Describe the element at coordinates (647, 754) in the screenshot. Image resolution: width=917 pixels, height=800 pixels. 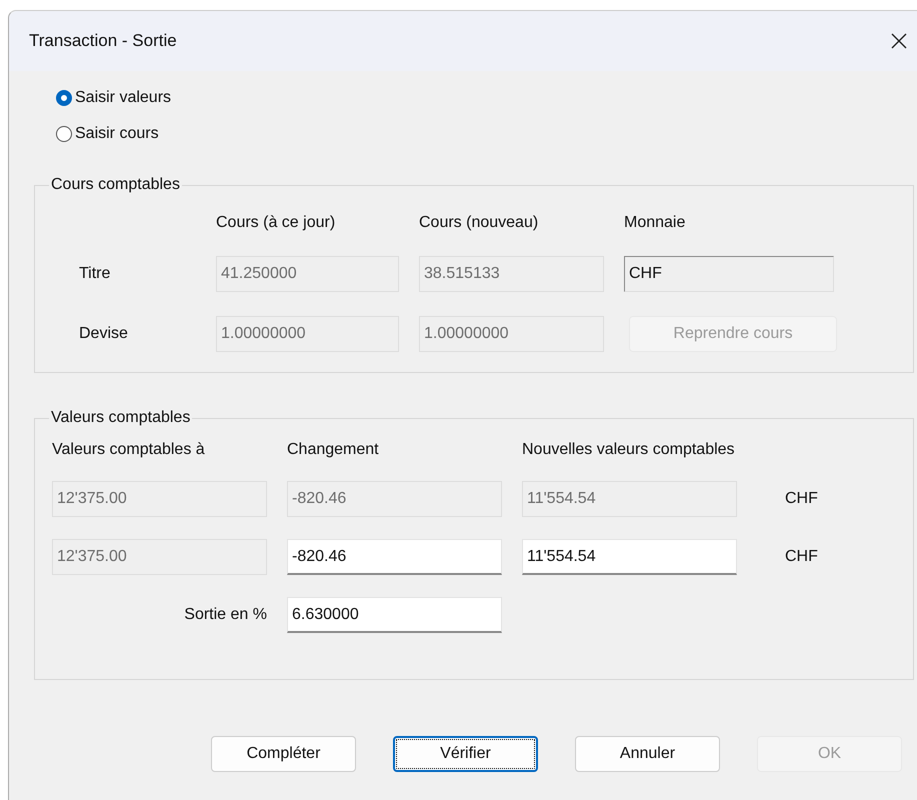
I see `dialog-button: Annuler` at that location.